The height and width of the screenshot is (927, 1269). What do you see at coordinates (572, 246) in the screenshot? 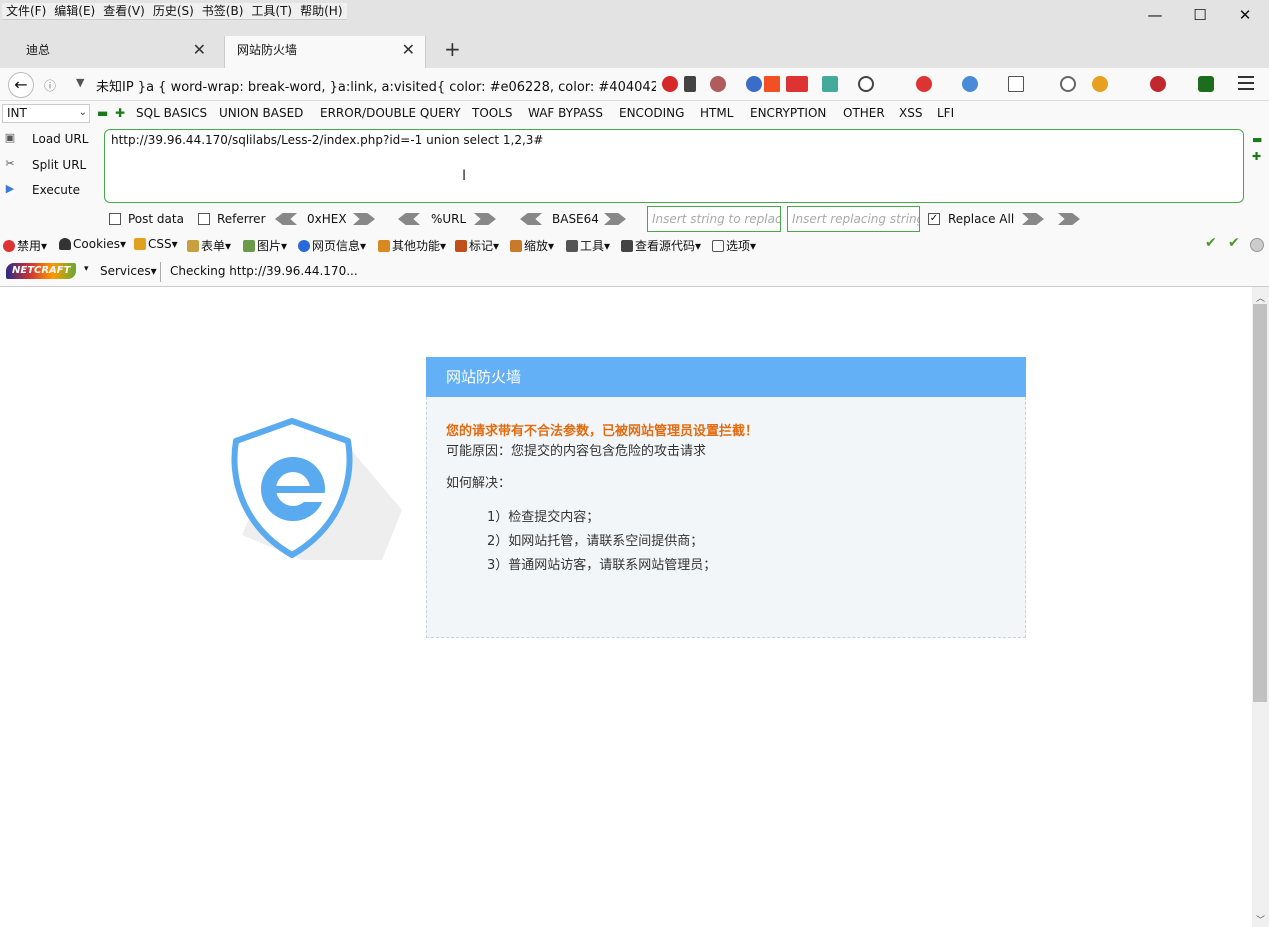
I see `wrench-icon` at bounding box center [572, 246].